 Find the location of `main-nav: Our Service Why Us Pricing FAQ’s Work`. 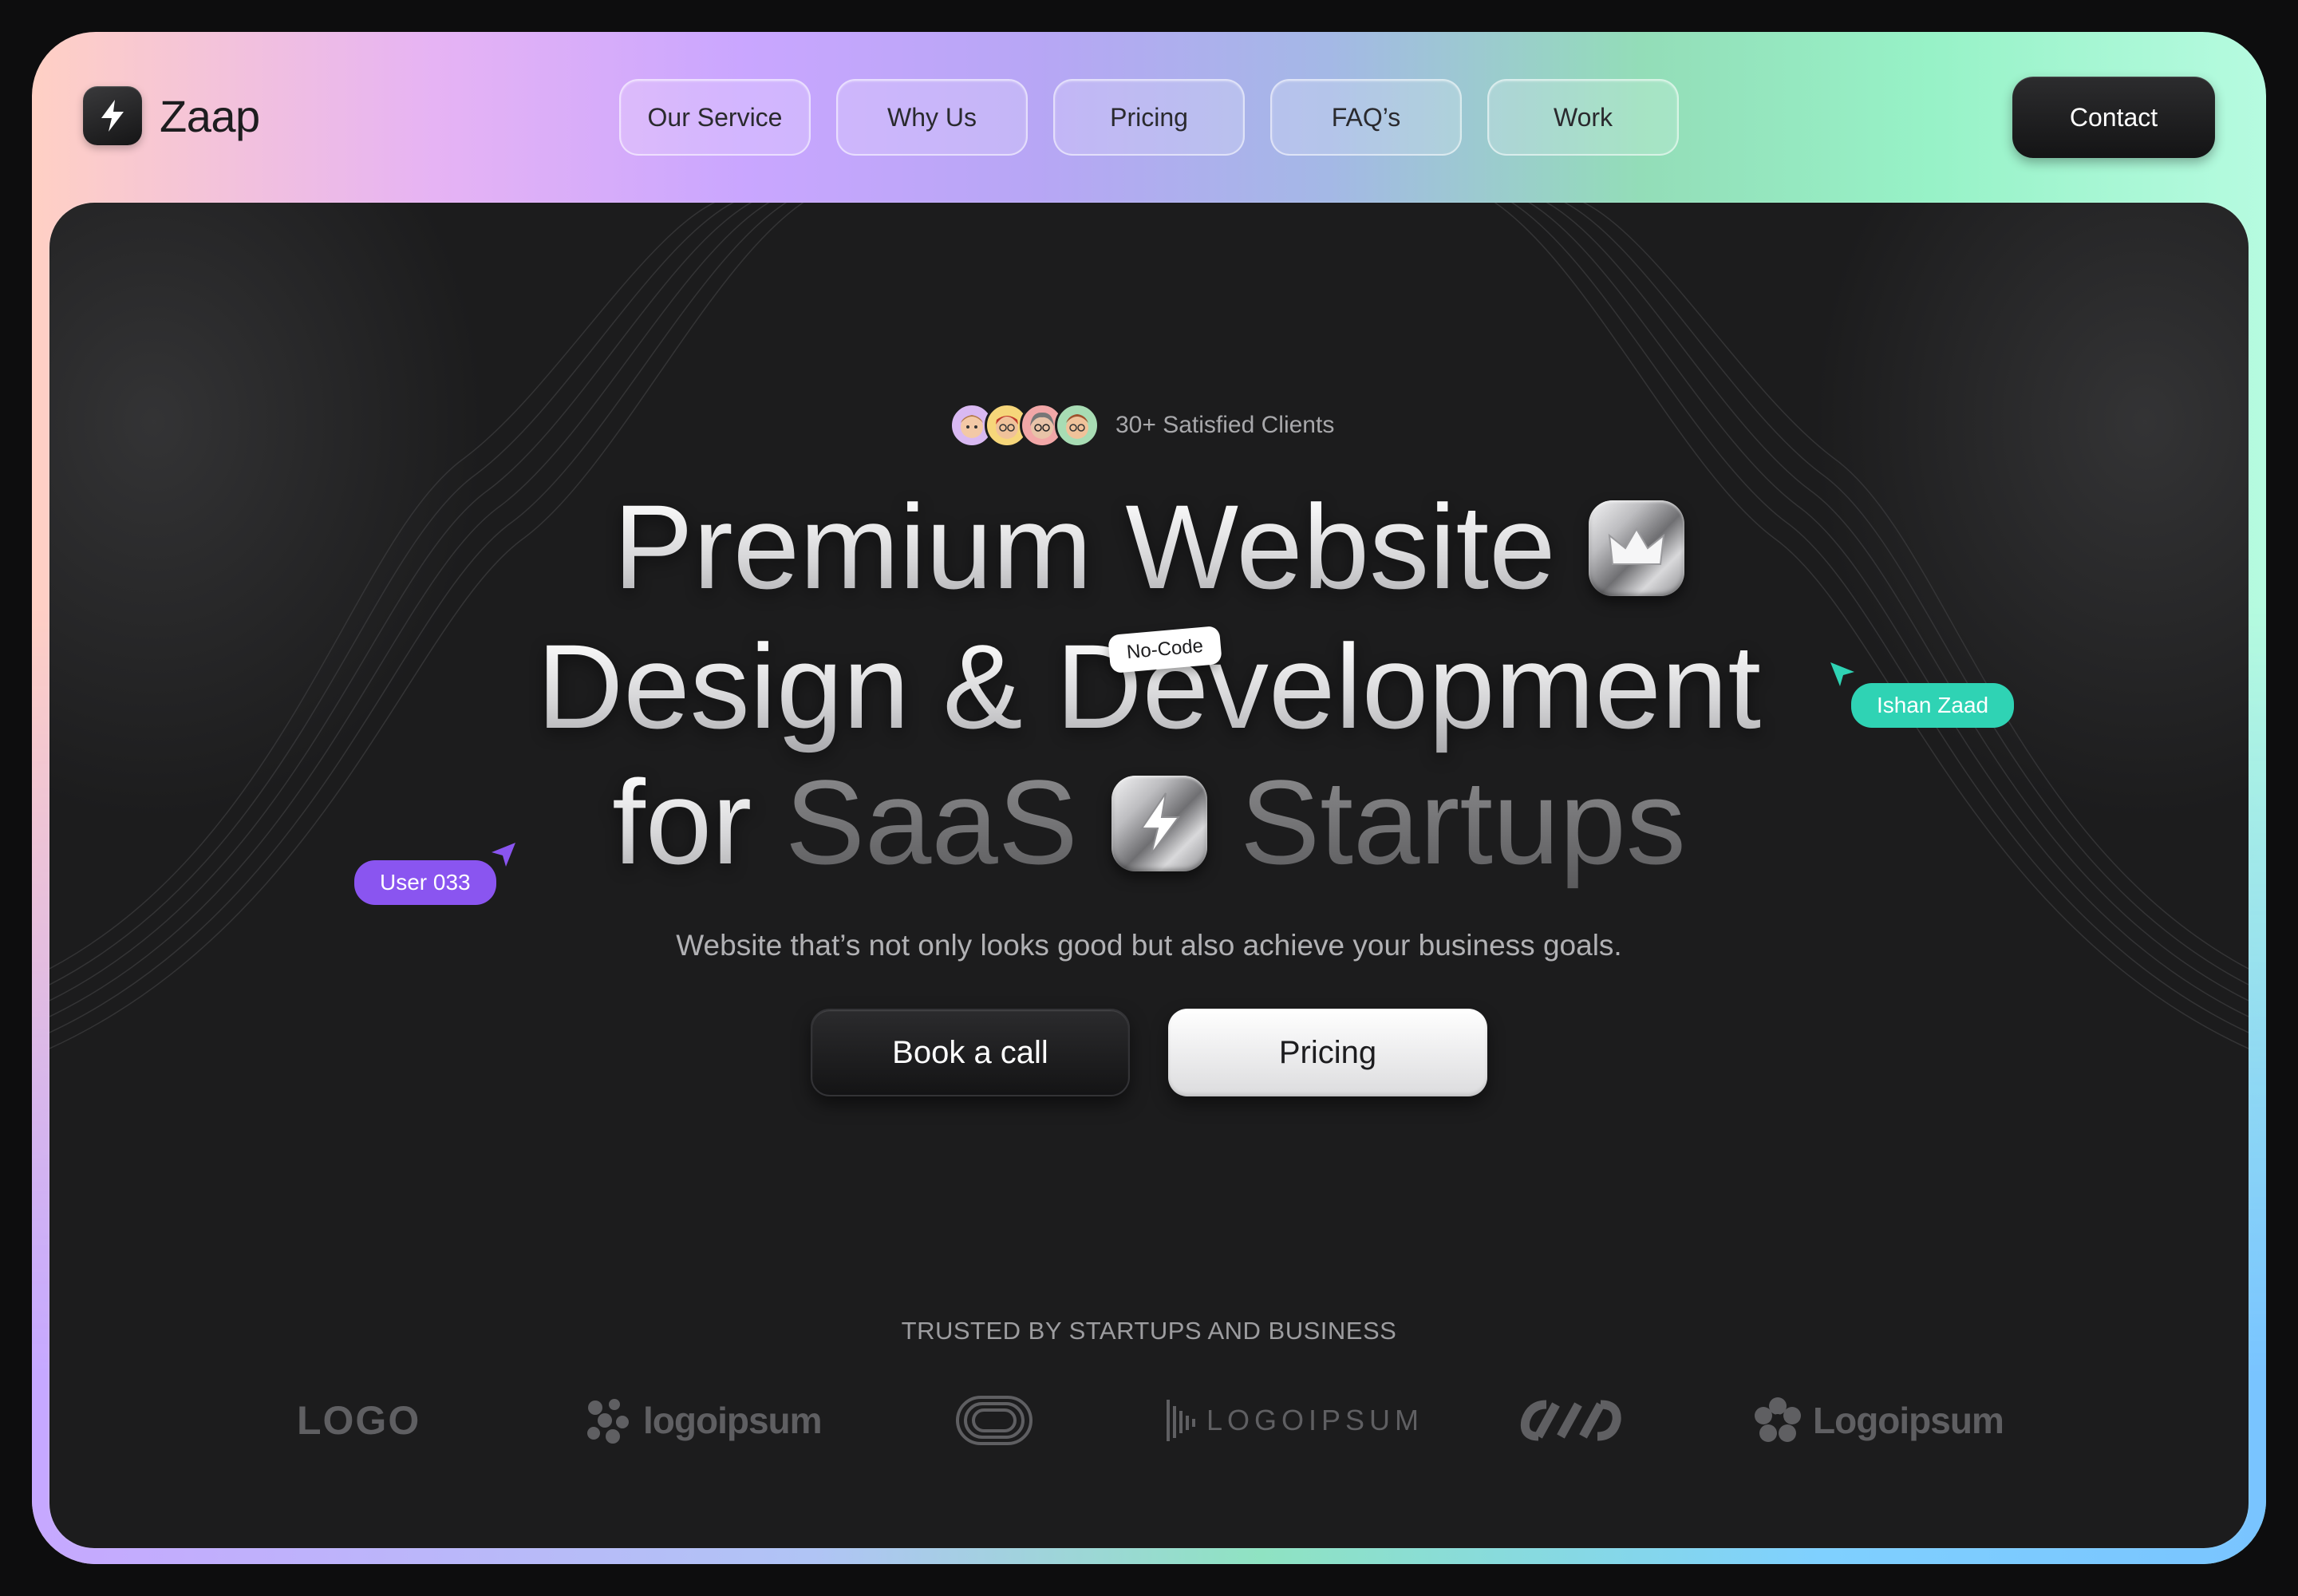

main-nav: Our Service Why Us Pricing FAQ’s Work is located at coordinates (1149, 117).